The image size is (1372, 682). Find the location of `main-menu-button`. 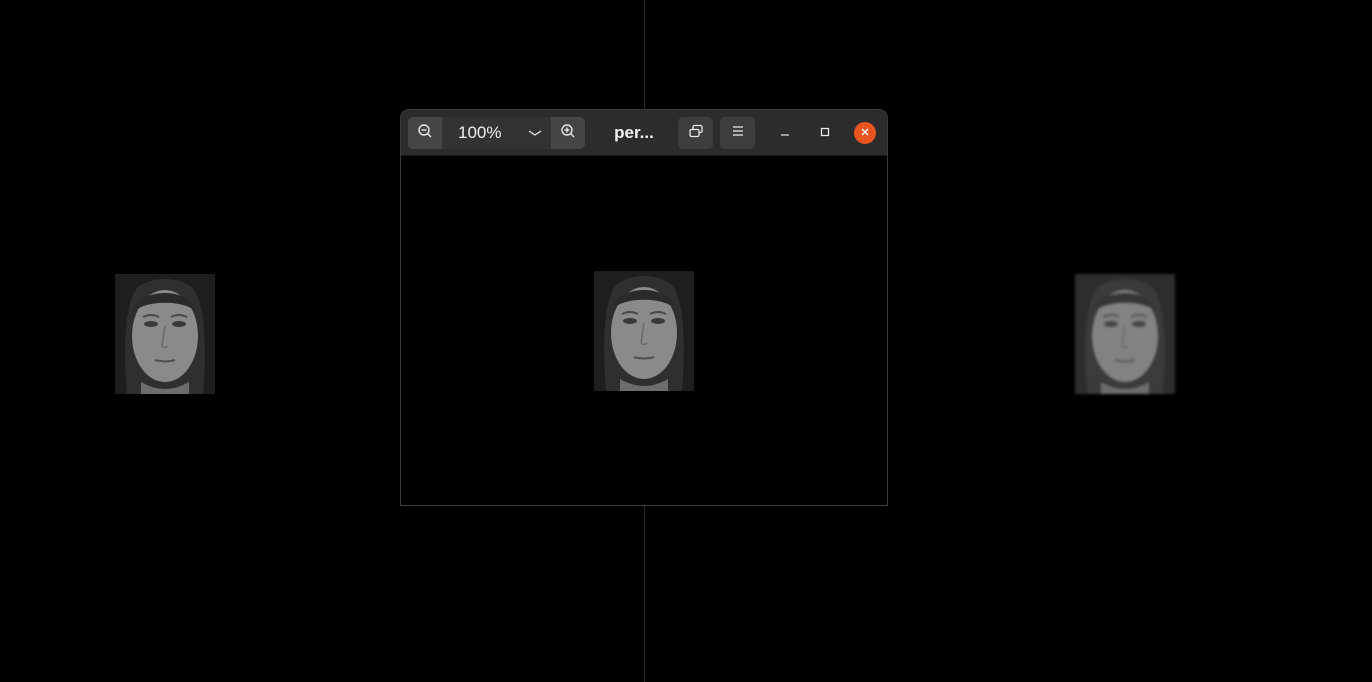

main-menu-button is located at coordinates (737, 133).